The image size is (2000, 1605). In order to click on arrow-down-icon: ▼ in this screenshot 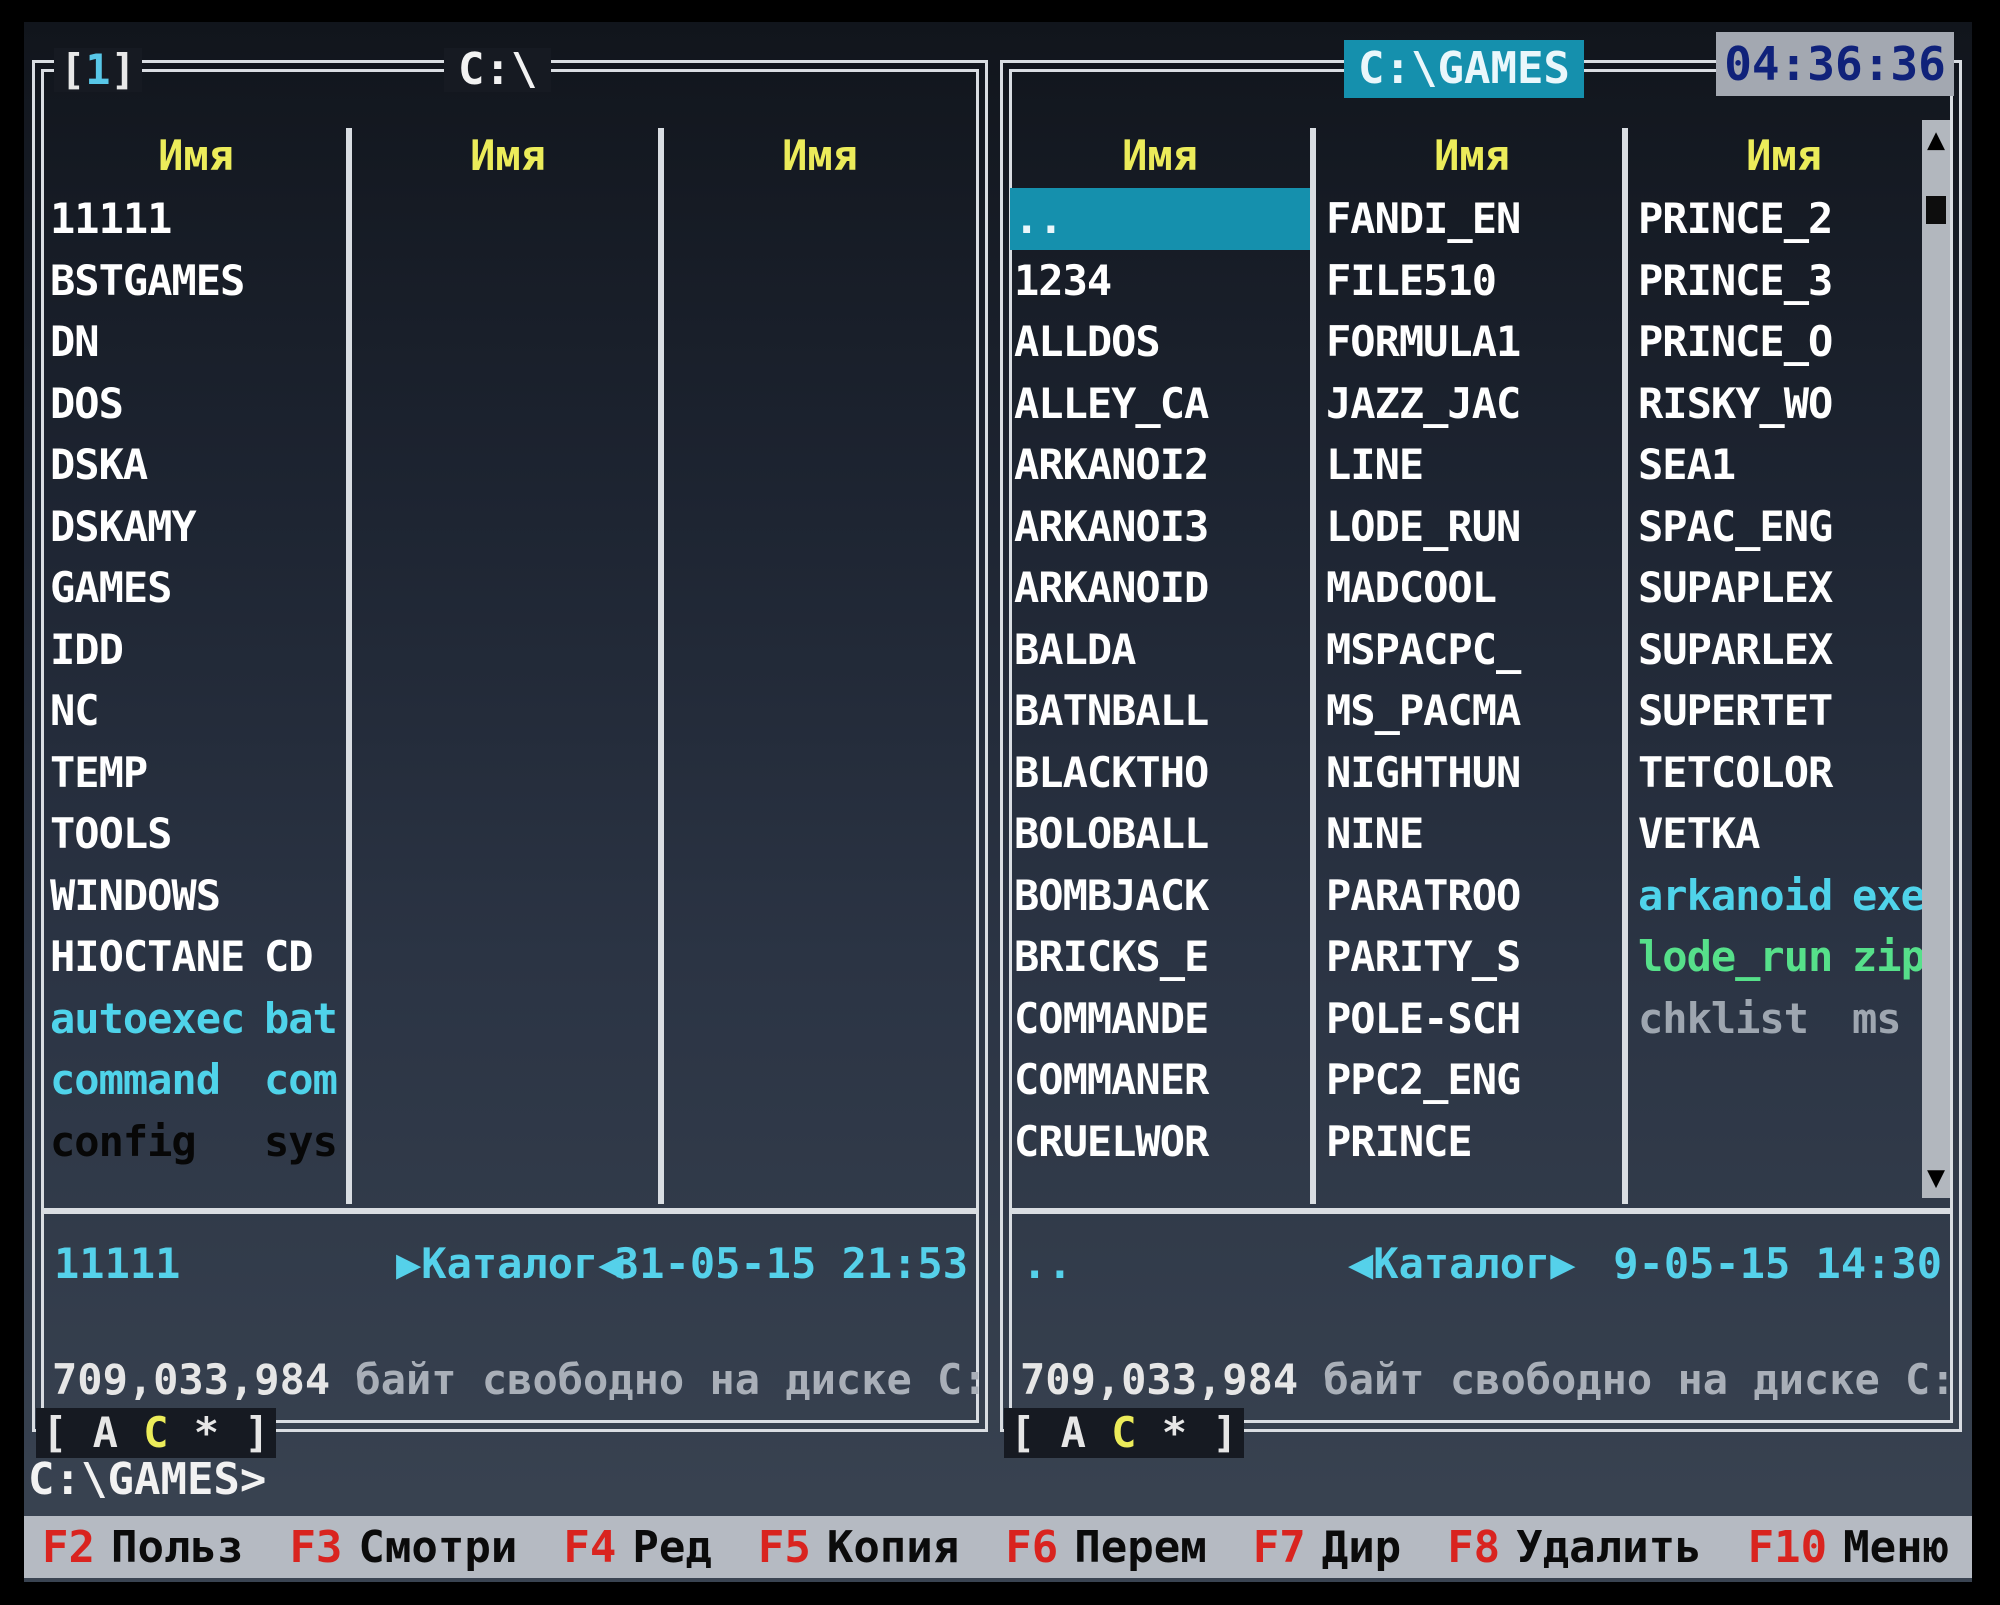, I will do `click(1936, 1178)`.